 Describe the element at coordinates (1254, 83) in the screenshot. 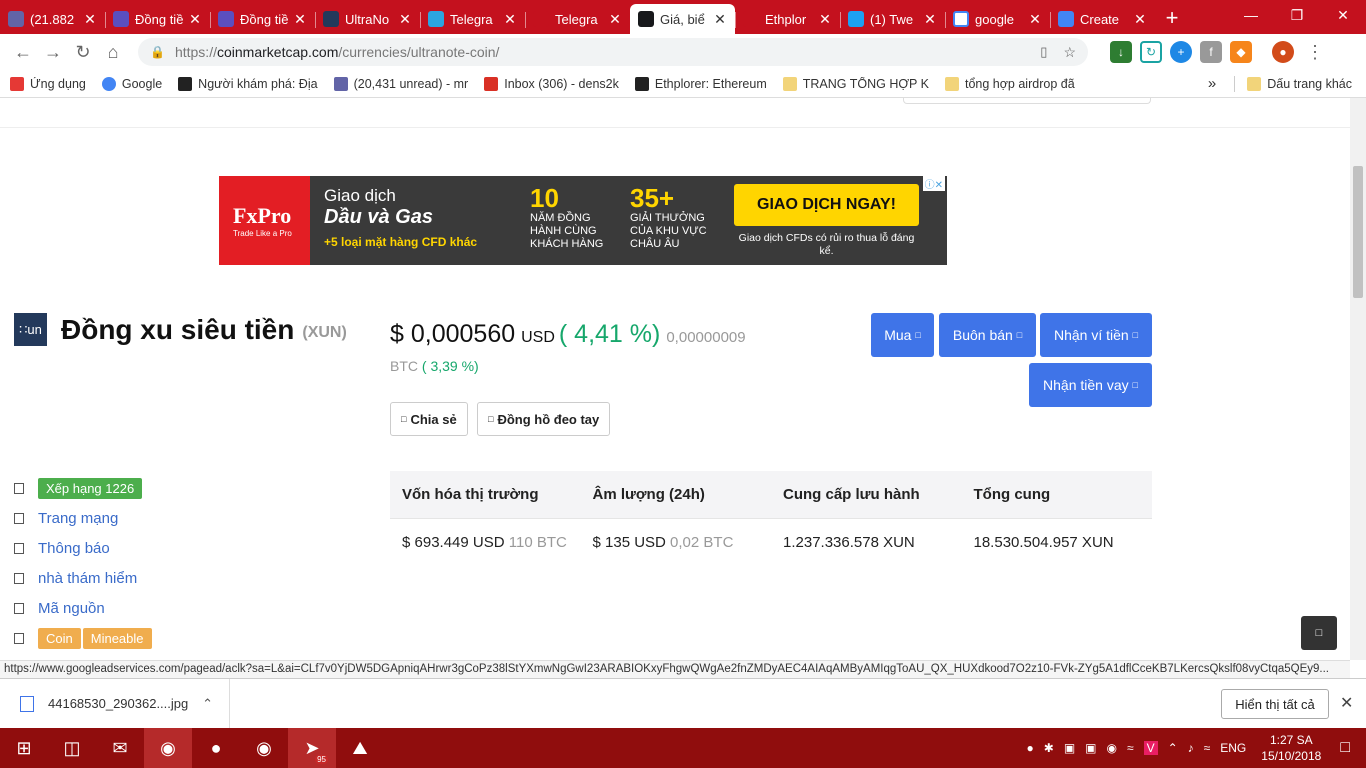

I see `folder-icon` at that location.